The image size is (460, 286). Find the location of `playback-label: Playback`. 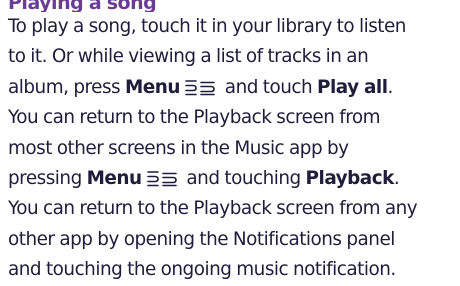

playback-label: Playback is located at coordinates (350, 179).